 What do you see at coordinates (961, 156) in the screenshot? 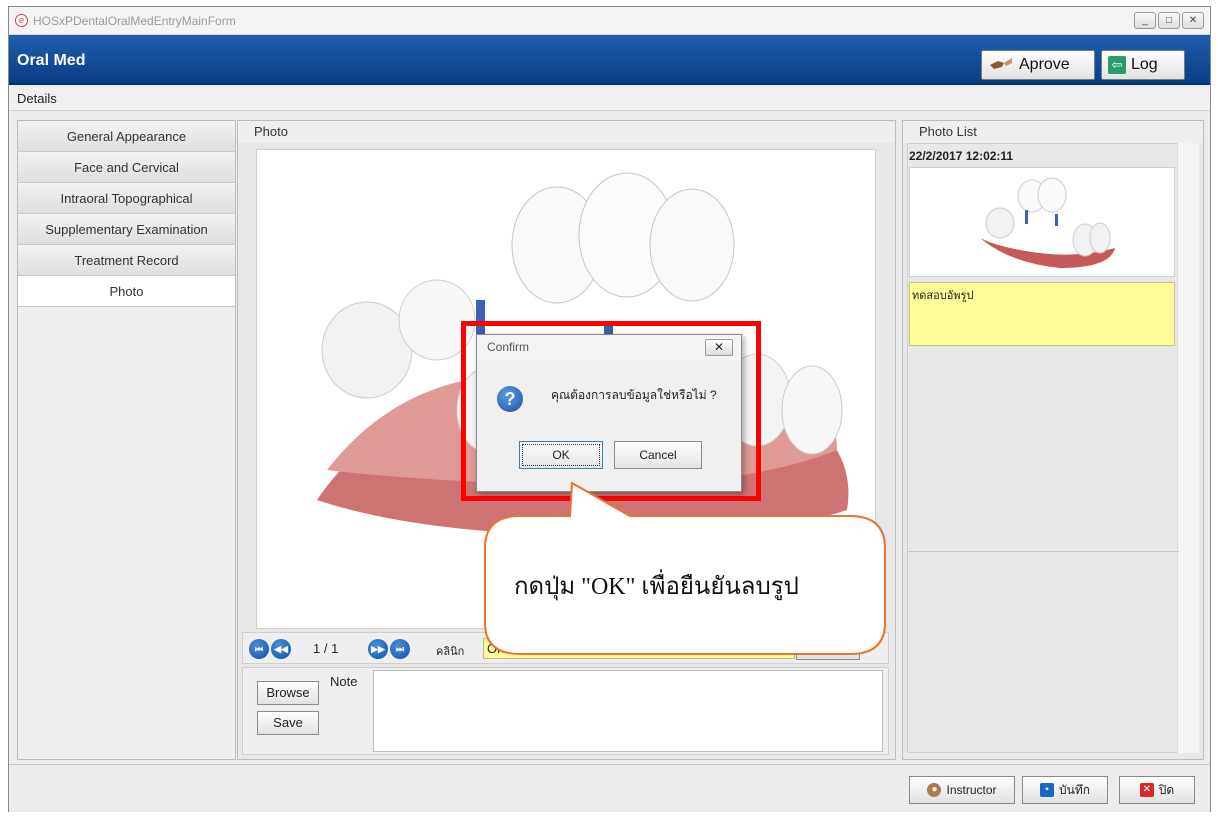
I see `photo-date: 22/2/2017 12:02:11` at bounding box center [961, 156].